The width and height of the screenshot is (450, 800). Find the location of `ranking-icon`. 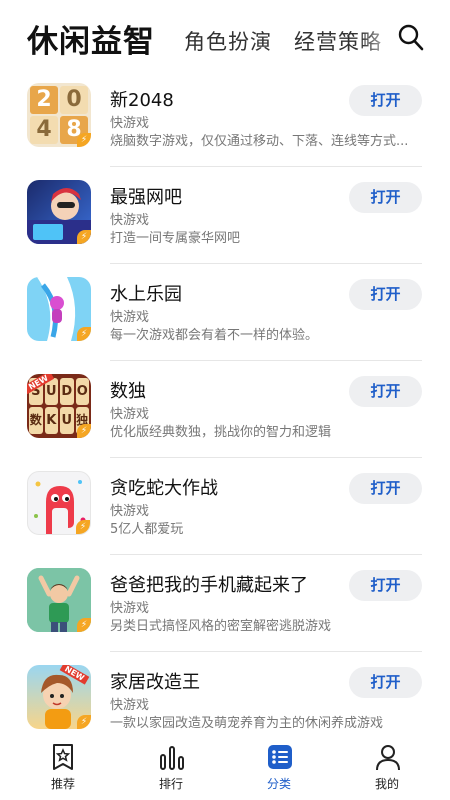

ranking-icon is located at coordinates (172, 758).